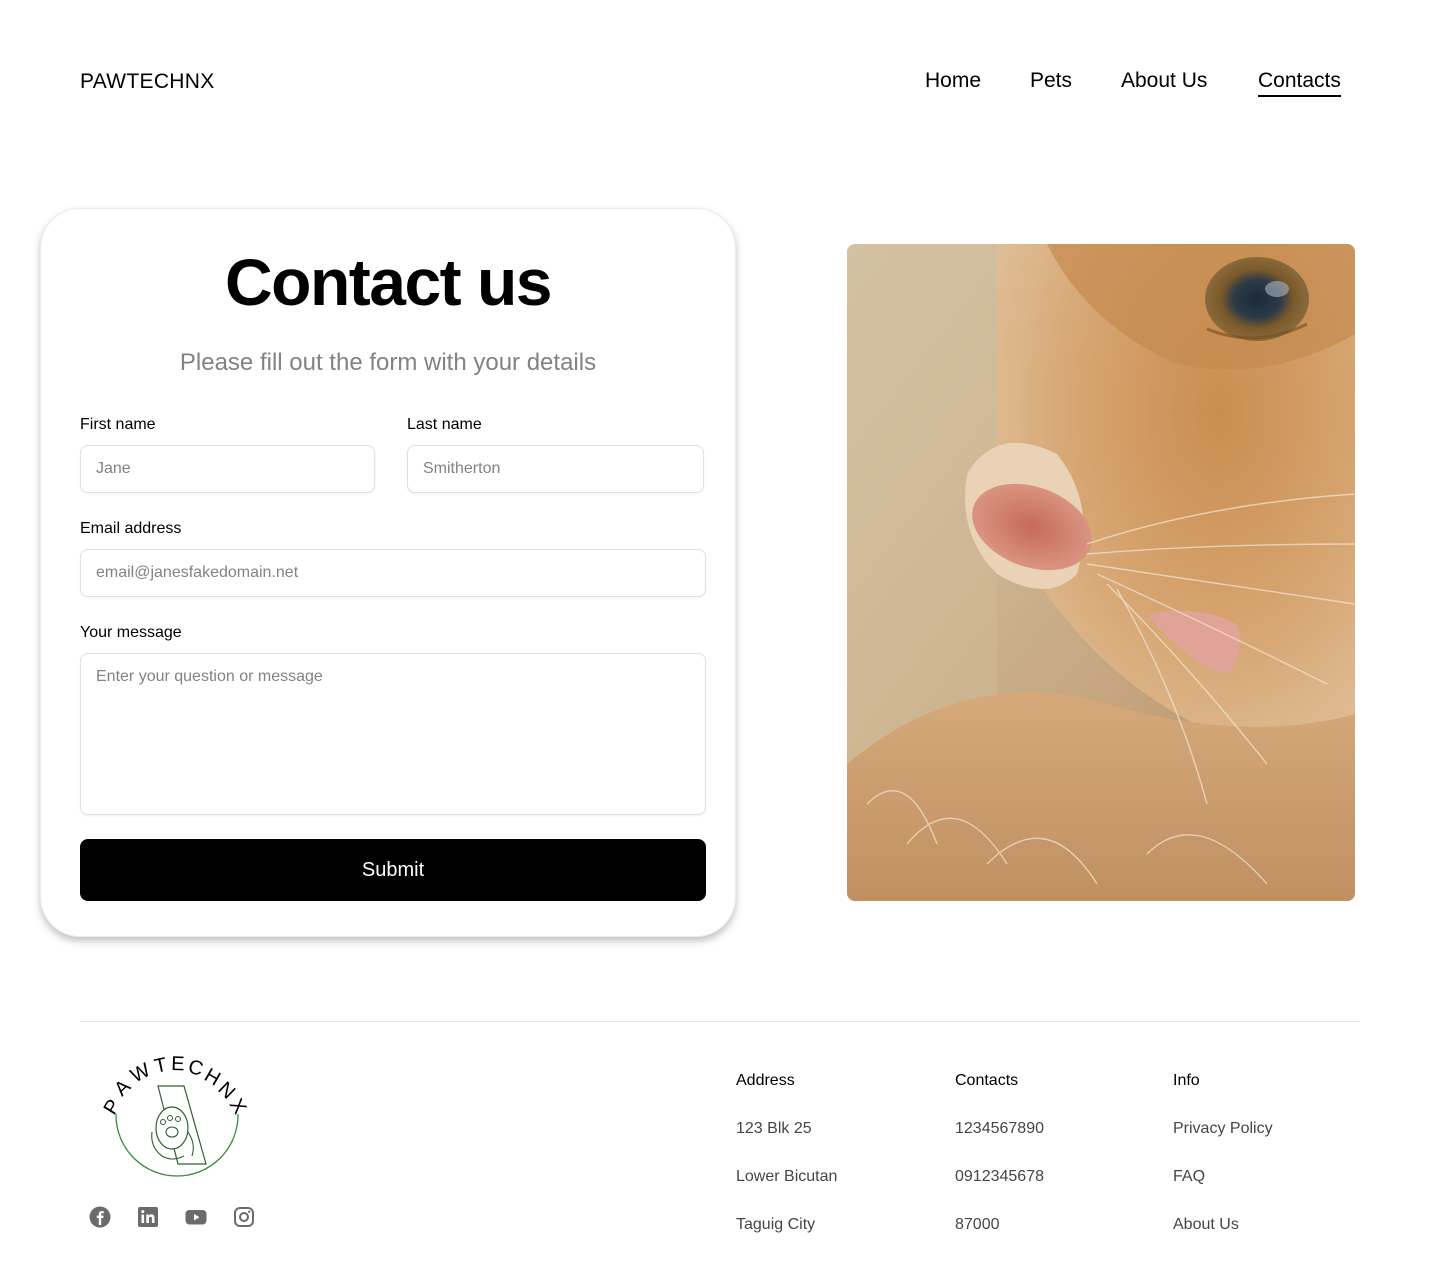 This screenshot has width=1440, height=1285. I want to click on email-label: Email address, so click(131, 528).